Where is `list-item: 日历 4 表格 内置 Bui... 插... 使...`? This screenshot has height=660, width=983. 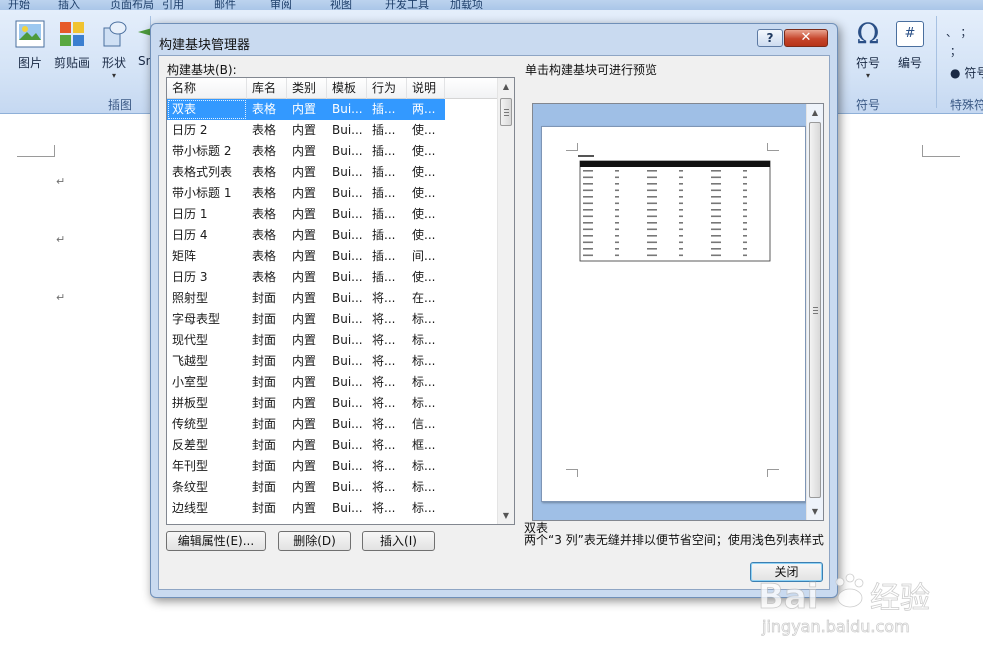
list-item: 日历 4 表格 内置 Bui... 插... 使... is located at coordinates (333, 235).